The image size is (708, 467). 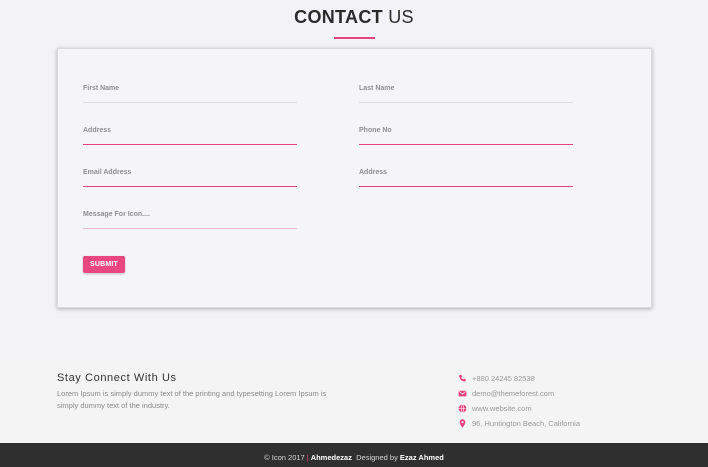 What do you see at coordinates (331, 457) in the screenshot?
I see `author-link: Ahmedezaz` at bounding box center [331, 457].